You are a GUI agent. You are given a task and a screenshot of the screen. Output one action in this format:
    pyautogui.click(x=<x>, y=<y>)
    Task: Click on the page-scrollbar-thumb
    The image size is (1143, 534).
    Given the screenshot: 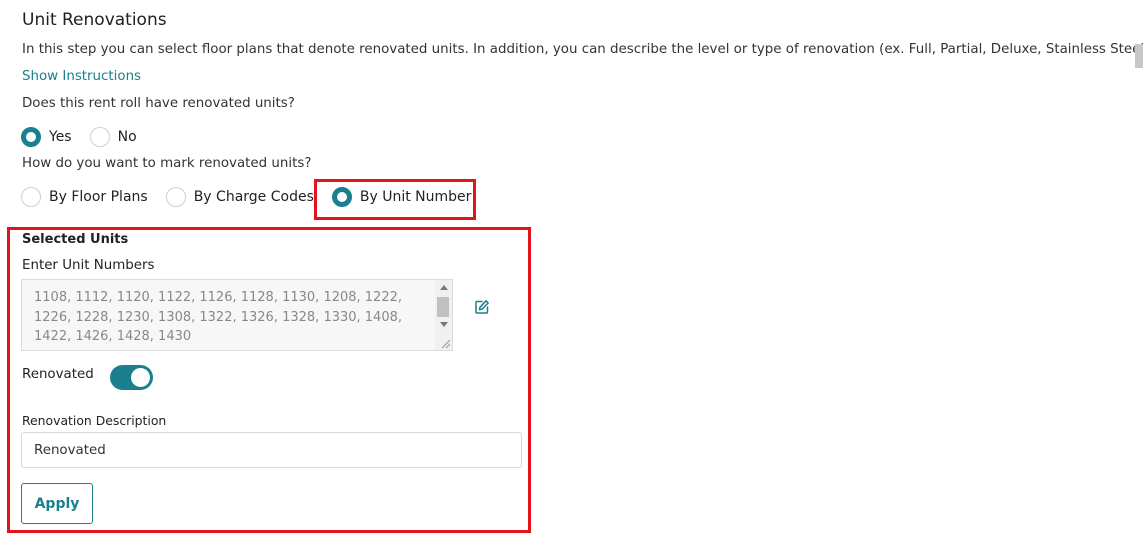 What is the action you would take?
    pyautogui.click(x=1139, y=56)
    